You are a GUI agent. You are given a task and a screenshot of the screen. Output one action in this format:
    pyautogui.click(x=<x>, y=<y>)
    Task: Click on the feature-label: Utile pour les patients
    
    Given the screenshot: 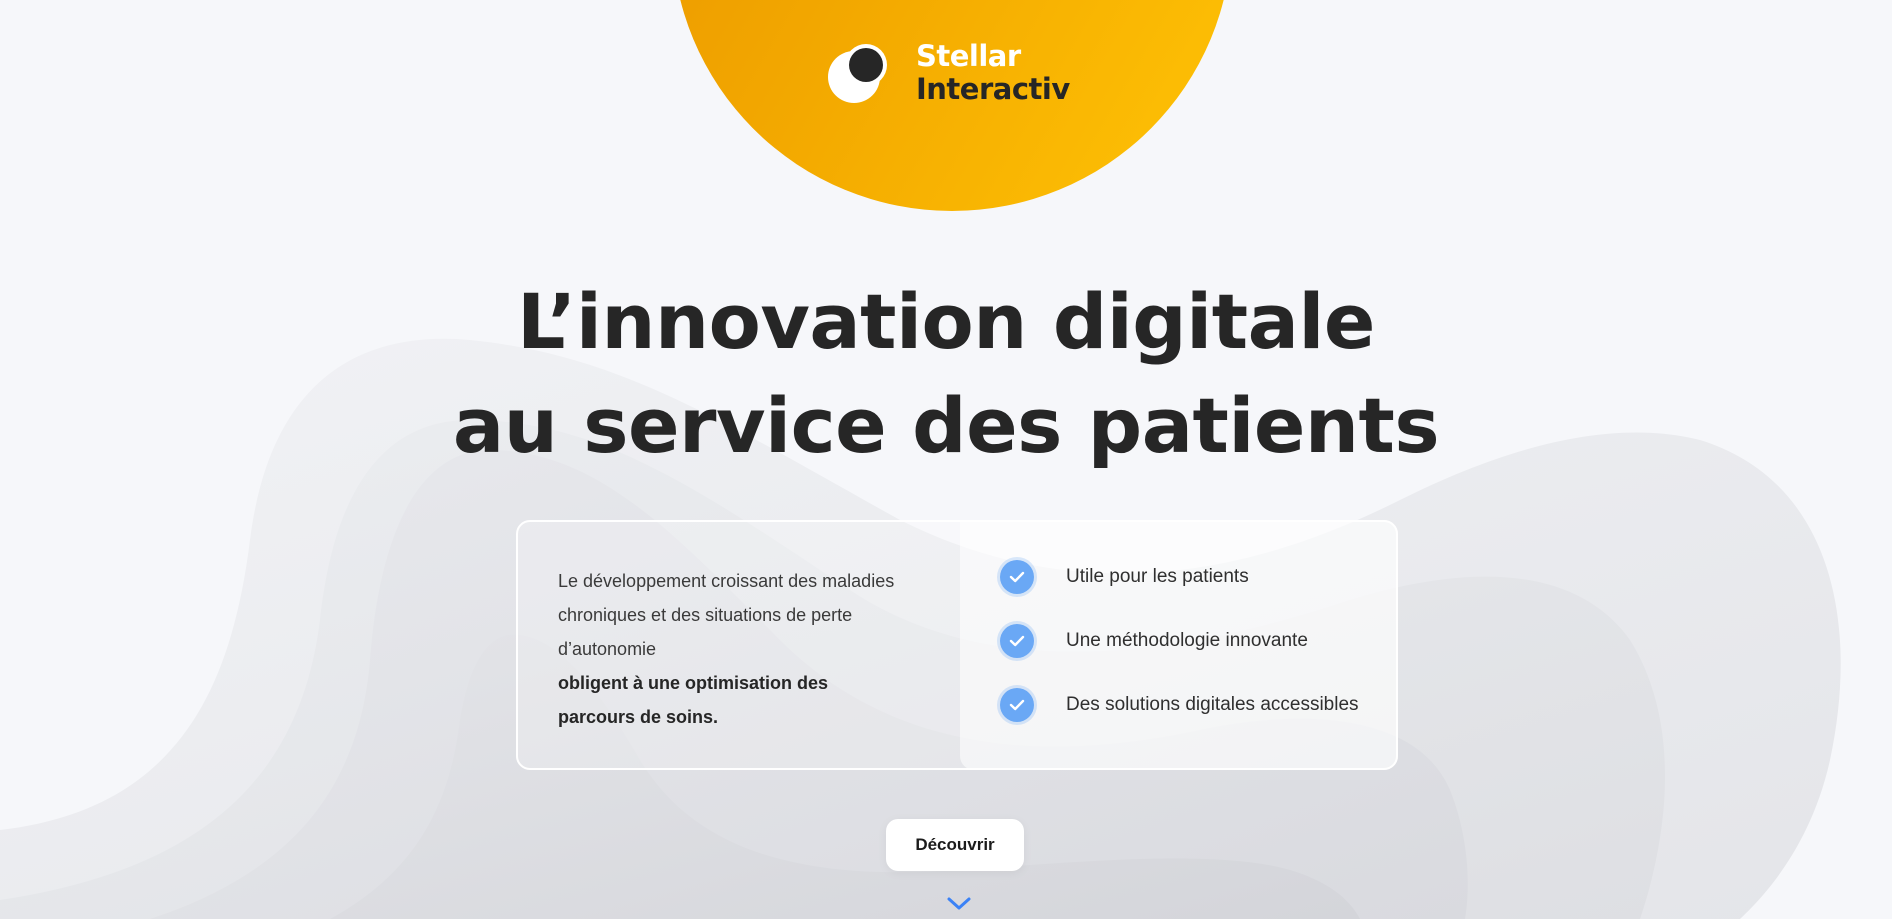 What is the action you would take?
    pyautogui.click(x=1157, y=576)
    